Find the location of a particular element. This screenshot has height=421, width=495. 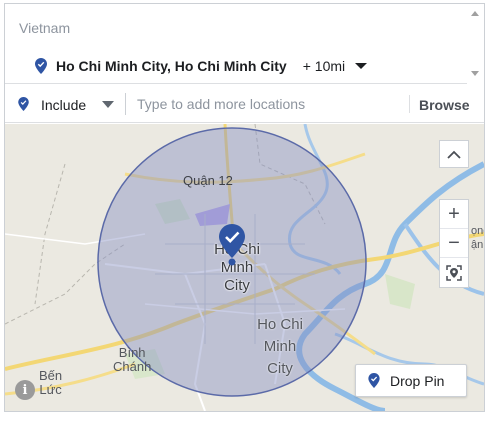

location-search-input is located at coordinates (269, 104).